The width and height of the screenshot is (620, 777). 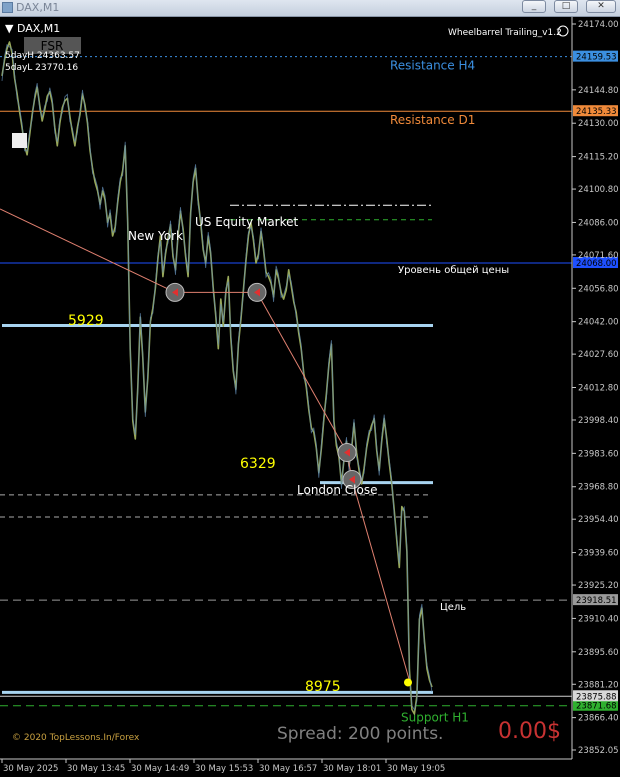 What do you see at coordinates (598, 719) in the screenshot?
I see `y-tick-label-20: 23866.40` at bounding box center [598, 719].